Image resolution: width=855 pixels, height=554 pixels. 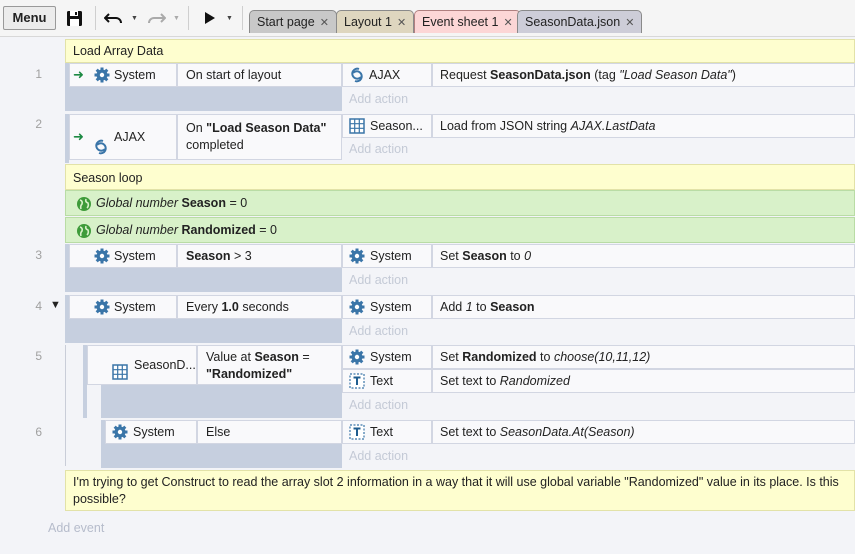 I want to click on action-text-bold: Randomized, so click(x=499, y=357).